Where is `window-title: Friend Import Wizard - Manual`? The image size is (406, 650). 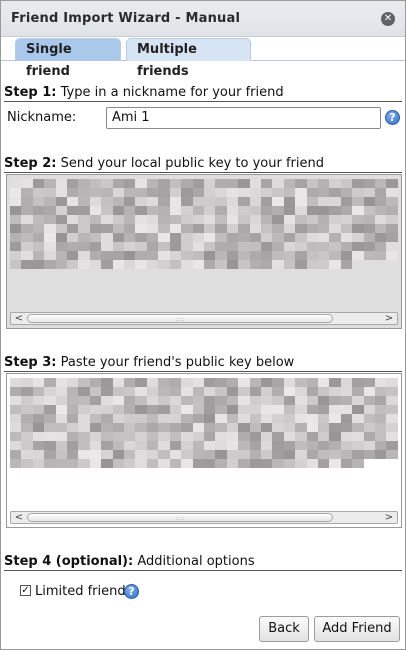 window-title: Friend Import Wizard - Manual is located at coordinates (126, 18).